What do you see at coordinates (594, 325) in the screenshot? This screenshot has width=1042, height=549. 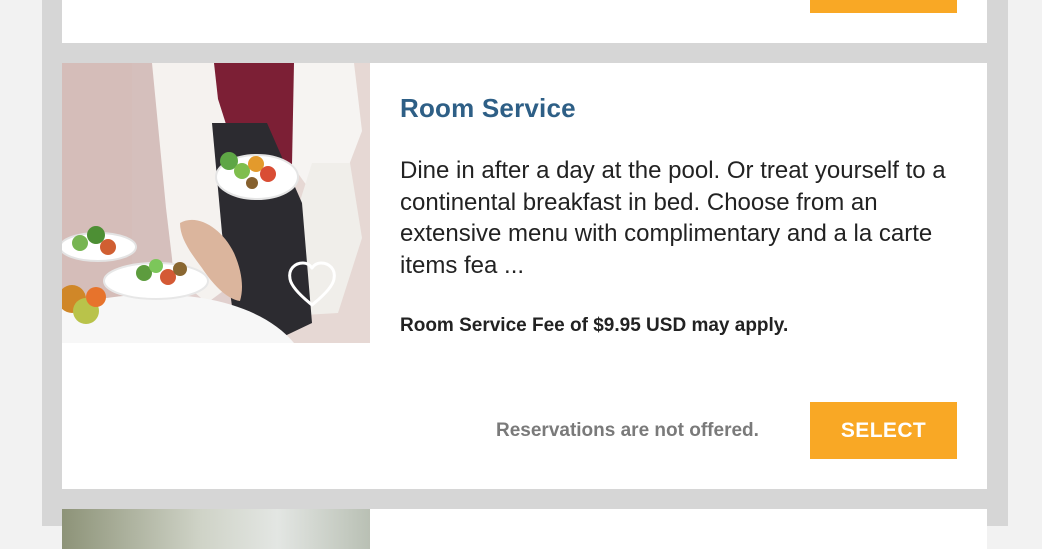 I see `service-fee-note: Room Service Fee of $9.95 USD may apply.` at bounding box center [594, 325].